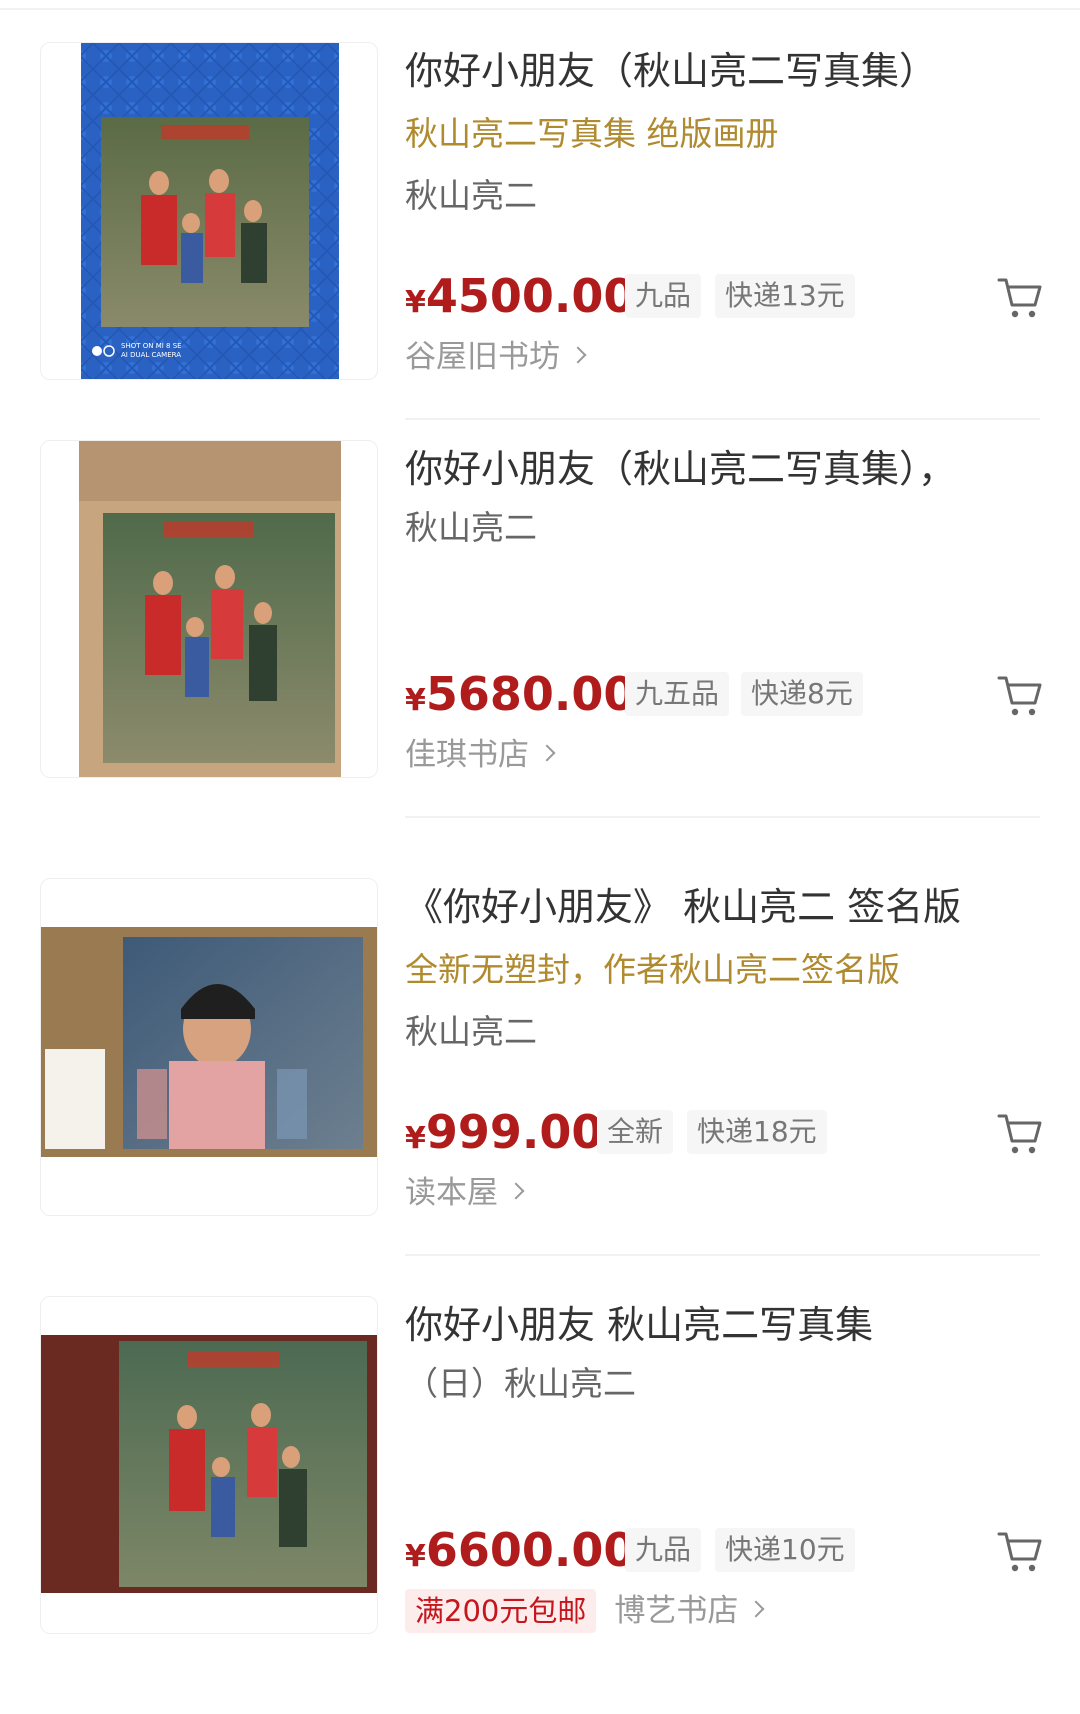 This screenshot has height=1714, width=1080. Describe the element at coordinates (683, 907) in the screenshot. I see `listing-title: 《你好小朋友》 秋山亮二 签名版` at that location.